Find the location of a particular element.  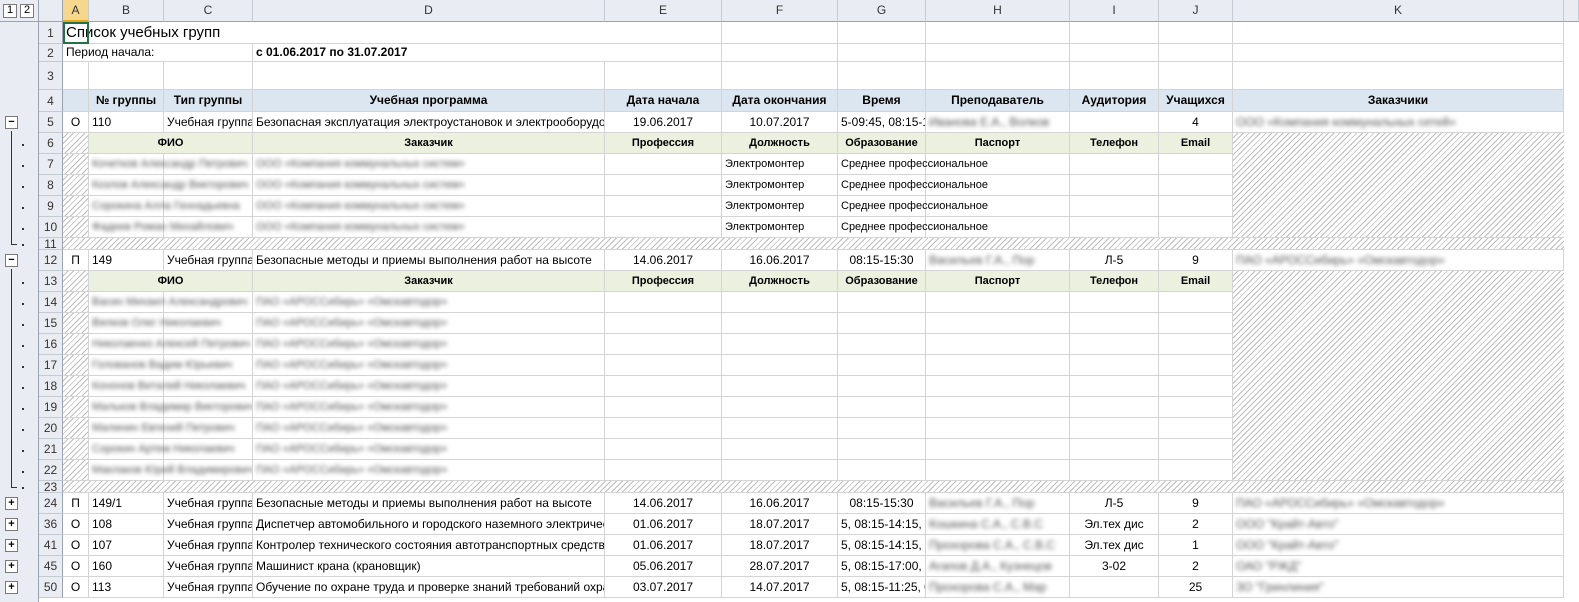

expand-row-24-button: + is located at coordinates (11, 503).